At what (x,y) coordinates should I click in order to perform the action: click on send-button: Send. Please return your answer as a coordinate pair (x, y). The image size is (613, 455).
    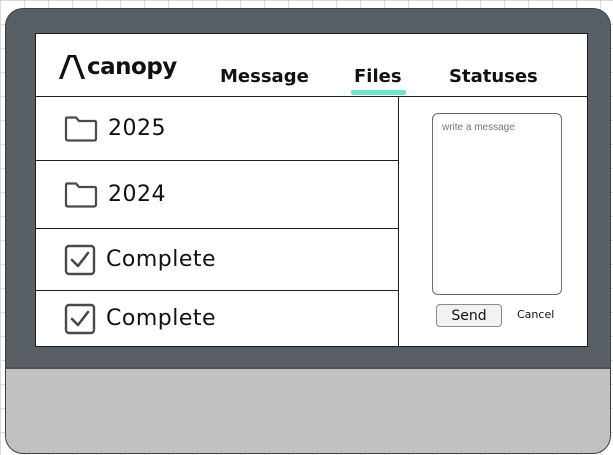
    Looking at the image, I should click on (469, 315).